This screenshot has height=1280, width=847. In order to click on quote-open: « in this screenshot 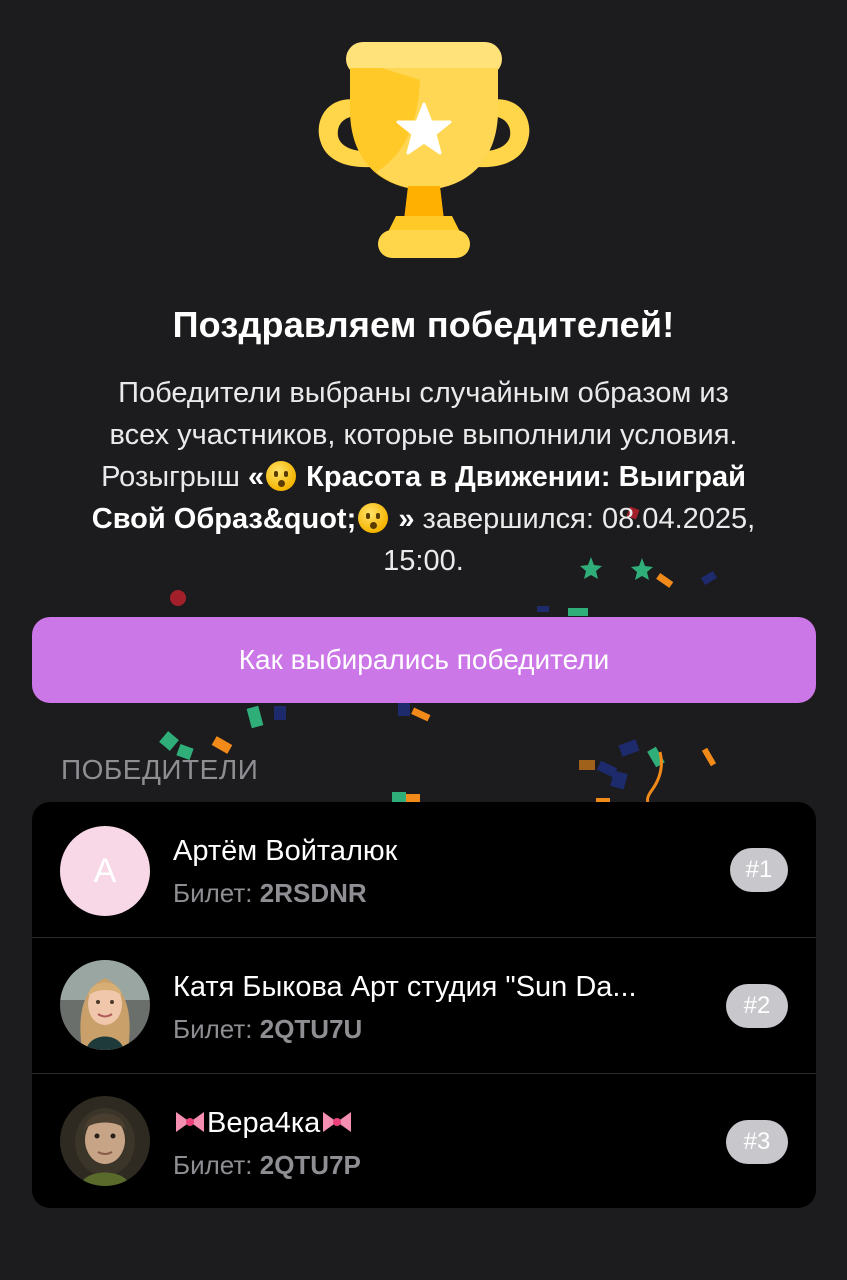, I will do `click(256, 477)`.